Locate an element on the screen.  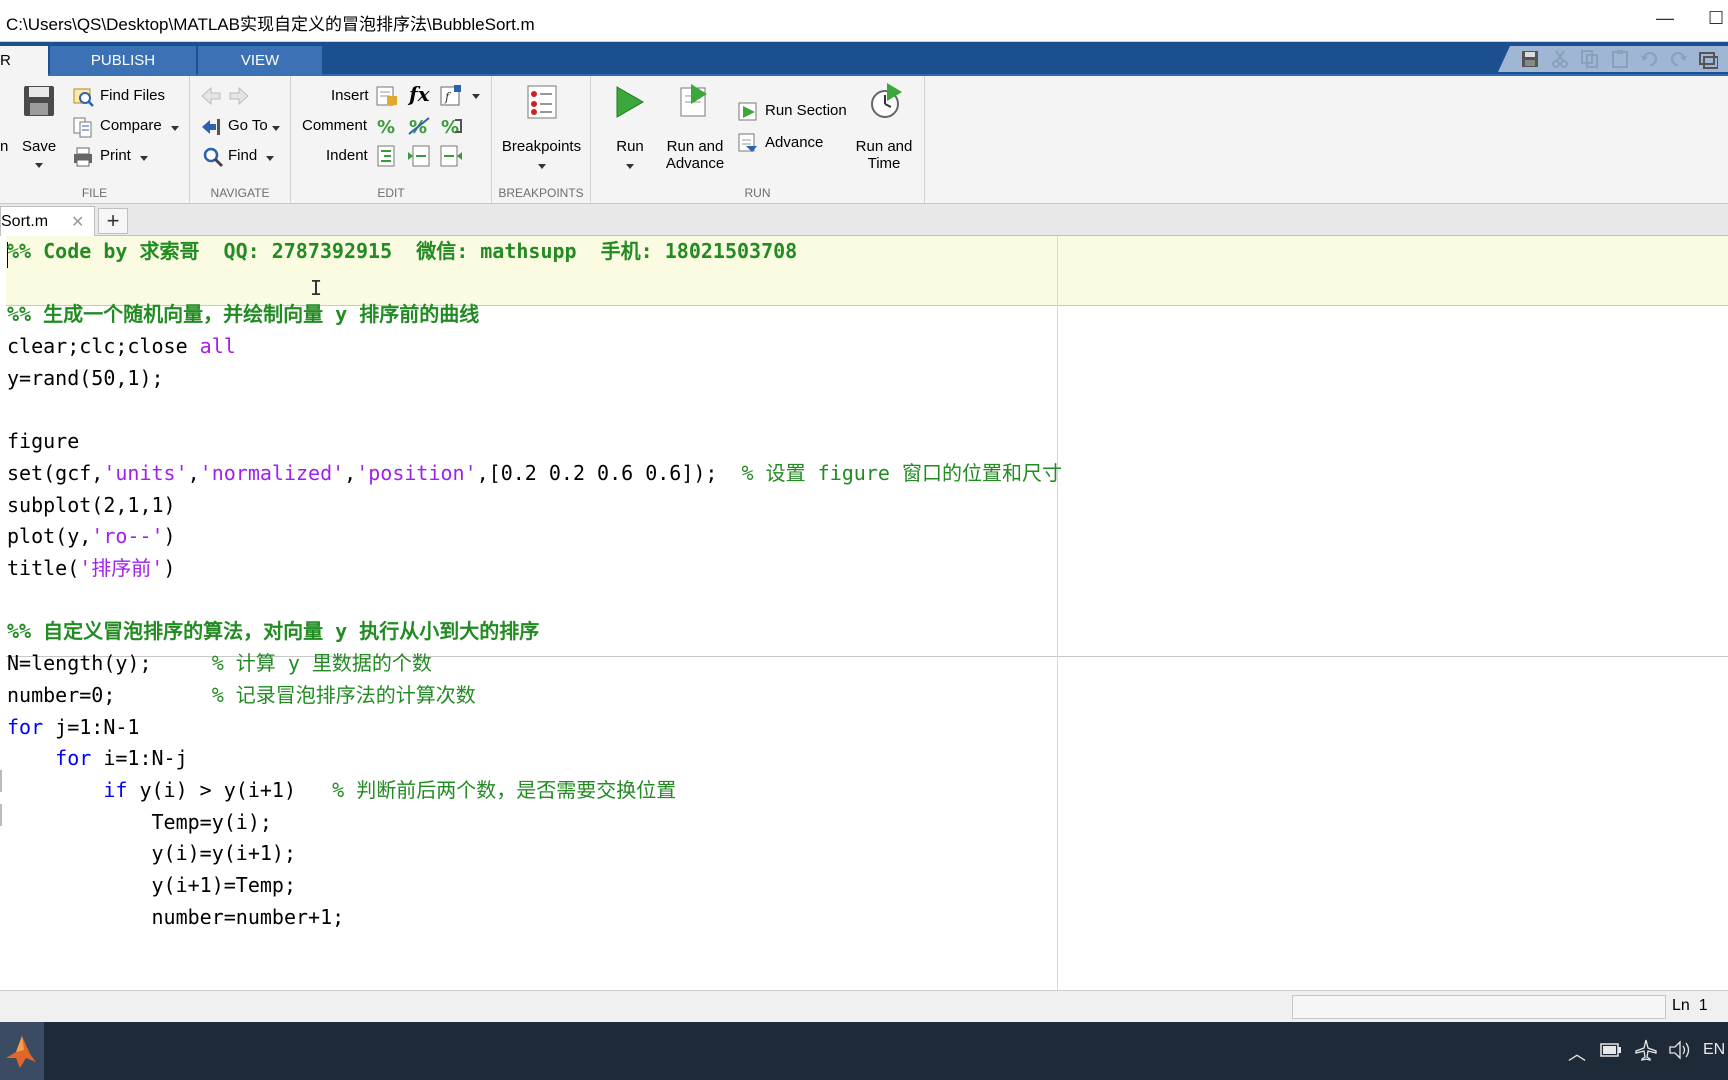
volume-icon is located at coordinates (1680, 1050).